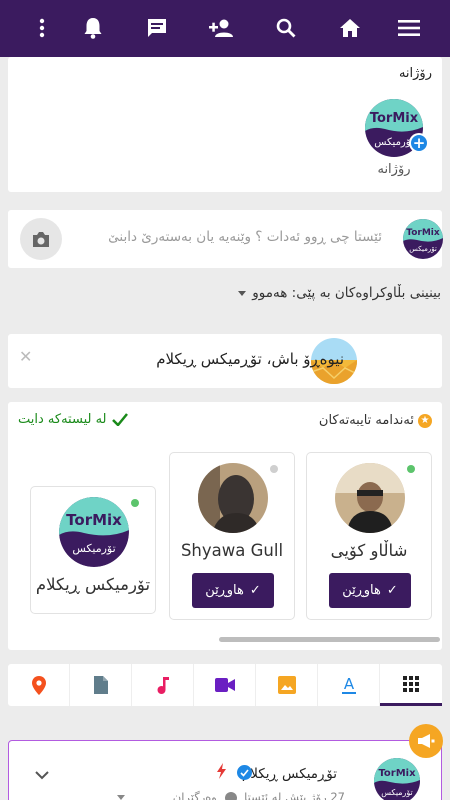 The width and height of the screenshot is (450, 800). Describe the element at coordinates (244, 772) in the screenshot. I see `verified-icon` at that location.